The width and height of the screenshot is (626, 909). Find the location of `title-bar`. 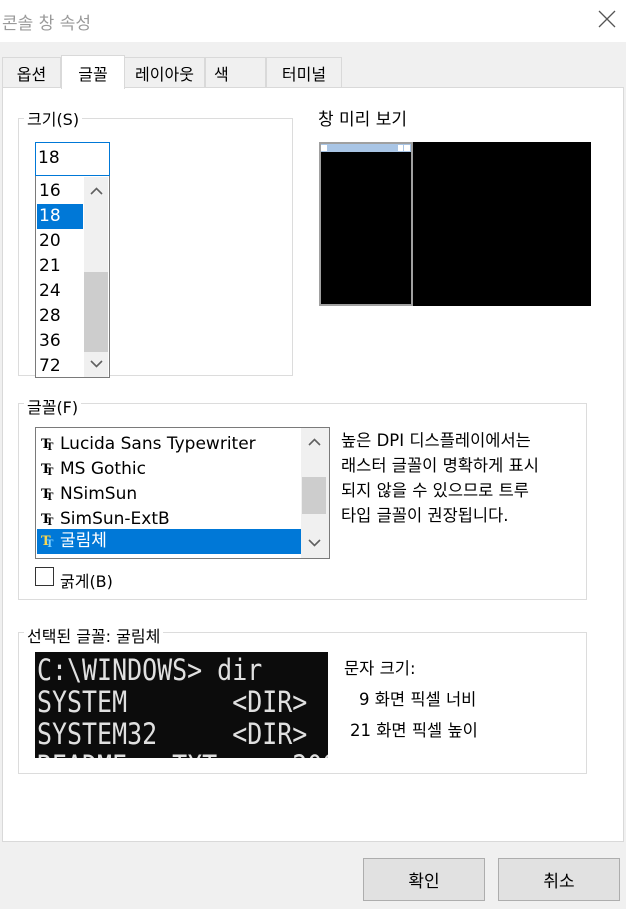

title-bar is located at coordinates (313, 21).